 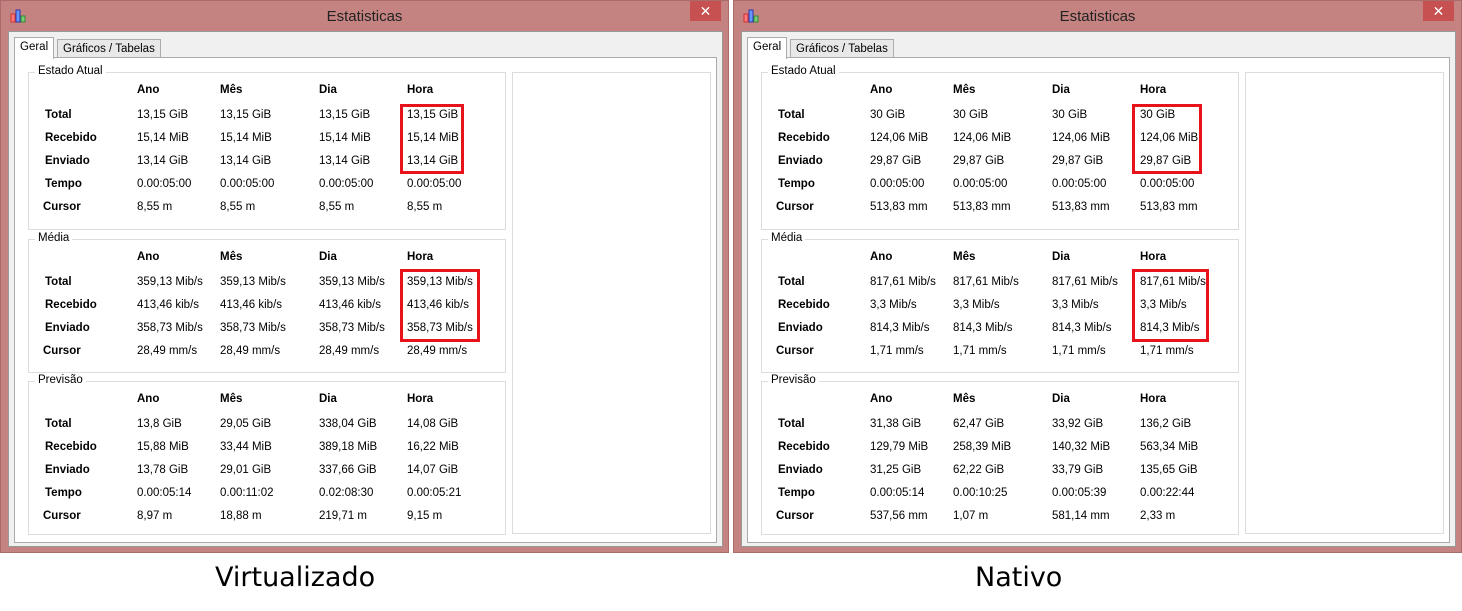 What do you see at coordinates (60, 380) in the screenshot?
I see `group-title: Previsão` at bounding box center [60, 380].